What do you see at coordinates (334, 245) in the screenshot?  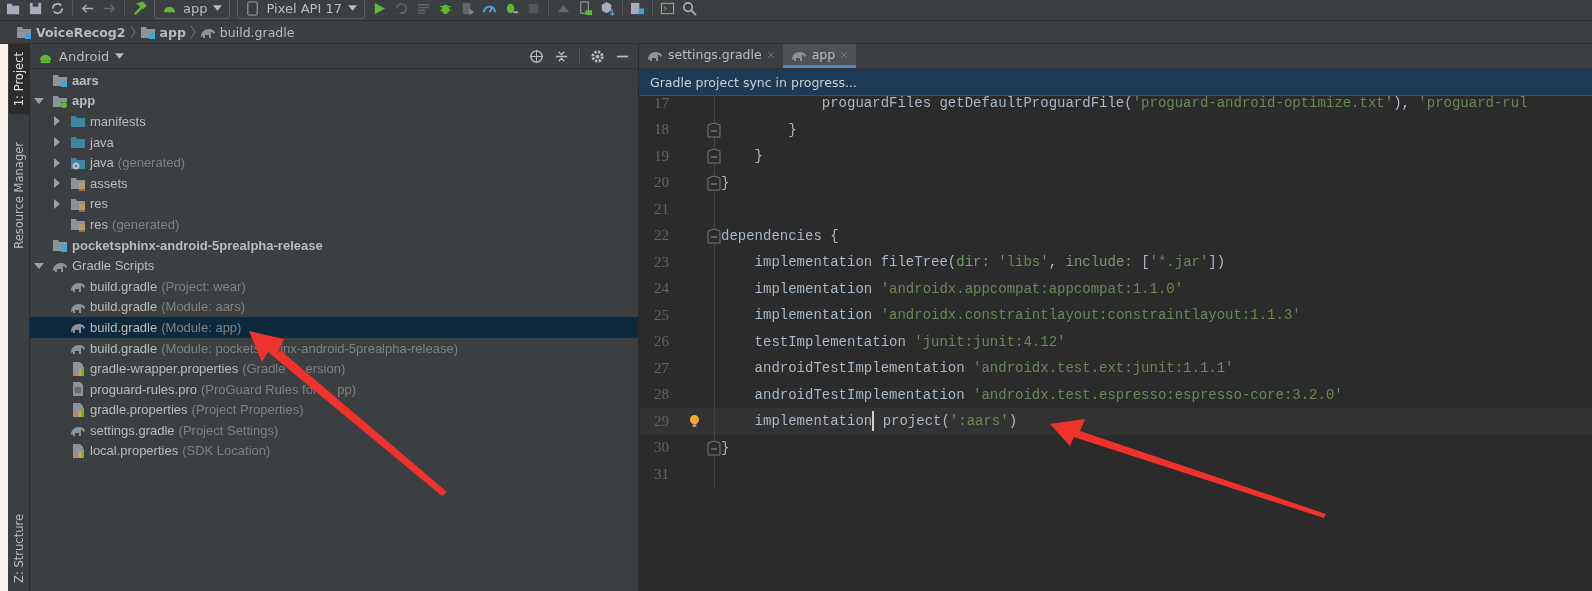 I see `tree-item: pocketsphinx-android-5prealpha-release` at bounding box center [334, 245].